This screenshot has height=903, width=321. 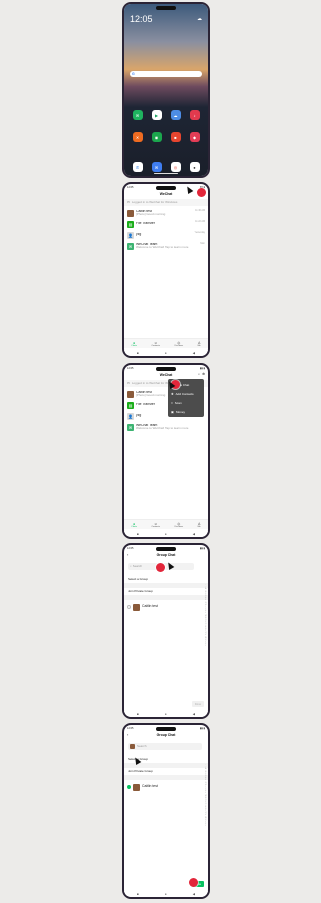 I want to click on dock-phone: ✆, so click(x=137, y=167).